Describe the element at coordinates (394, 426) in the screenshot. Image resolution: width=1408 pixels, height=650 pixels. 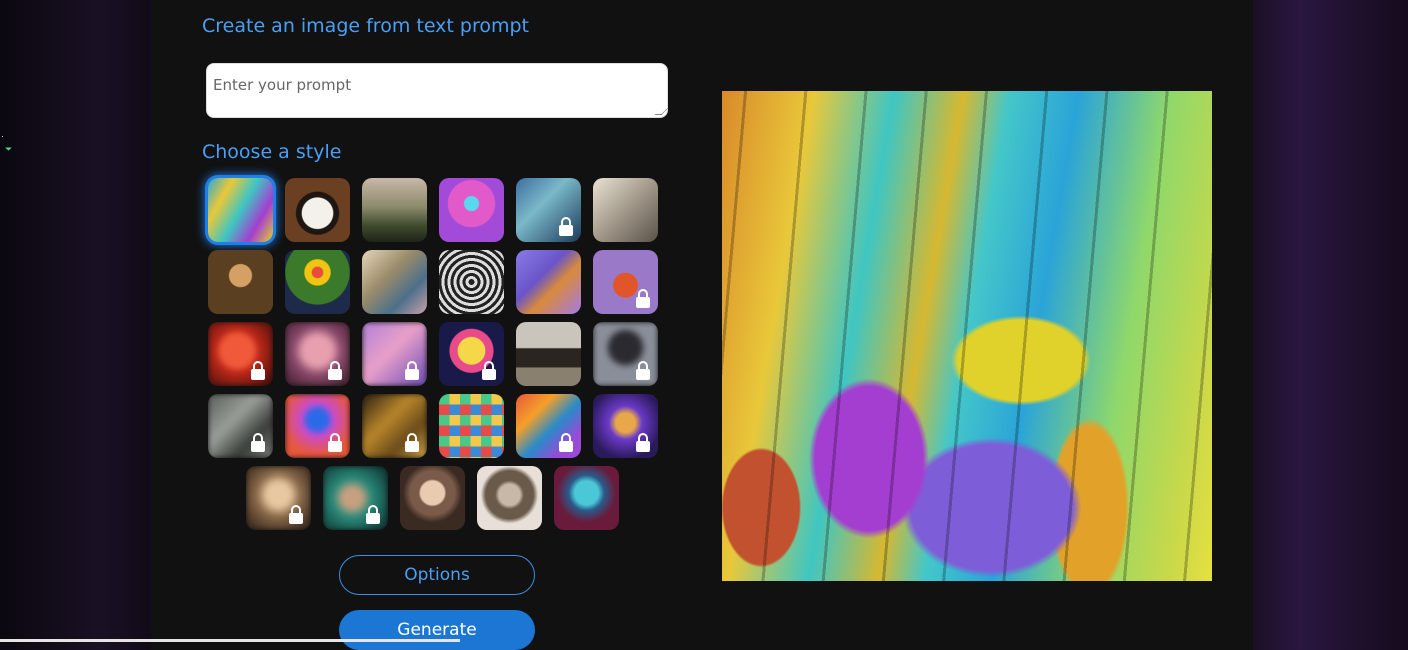
I see `style-tile-gold-scene` at that location.